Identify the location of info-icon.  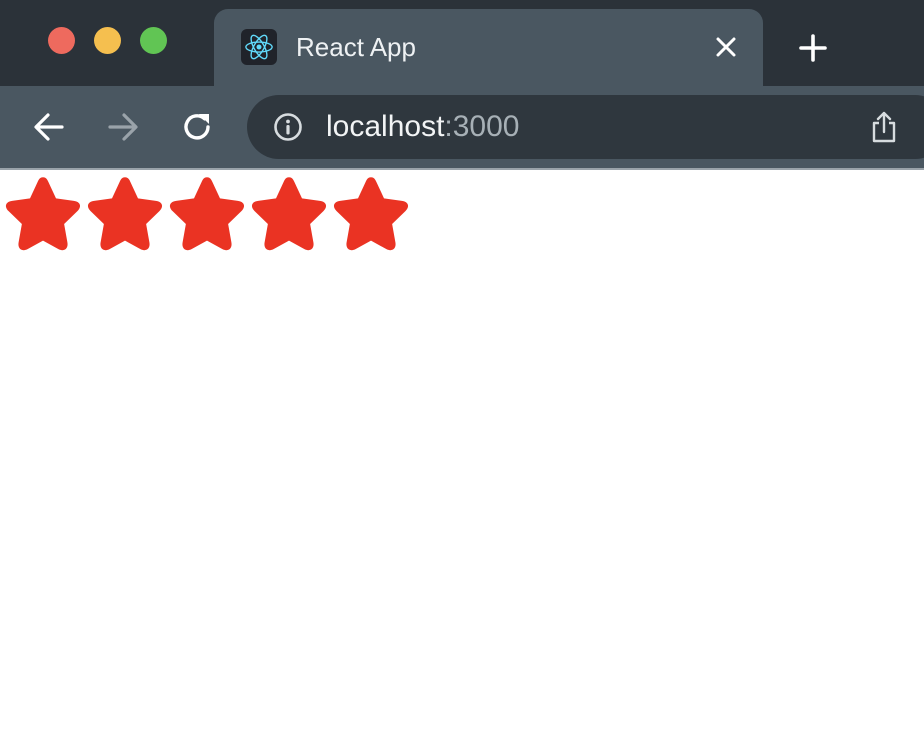
(288, 127).